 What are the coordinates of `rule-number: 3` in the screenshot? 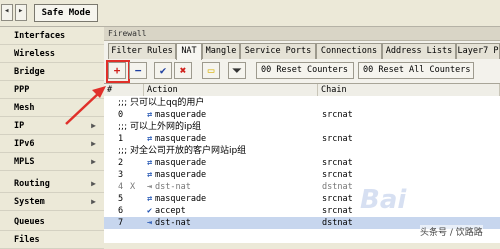 It's located at (121, 175).